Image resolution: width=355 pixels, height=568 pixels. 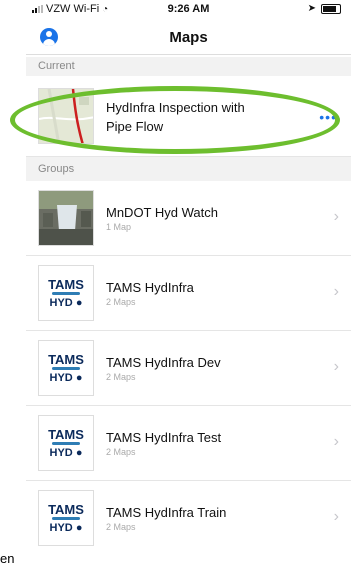 I want to click on group-row: MnDOT Hyd Watch 1 Map ›, so click(x=188, y=218).